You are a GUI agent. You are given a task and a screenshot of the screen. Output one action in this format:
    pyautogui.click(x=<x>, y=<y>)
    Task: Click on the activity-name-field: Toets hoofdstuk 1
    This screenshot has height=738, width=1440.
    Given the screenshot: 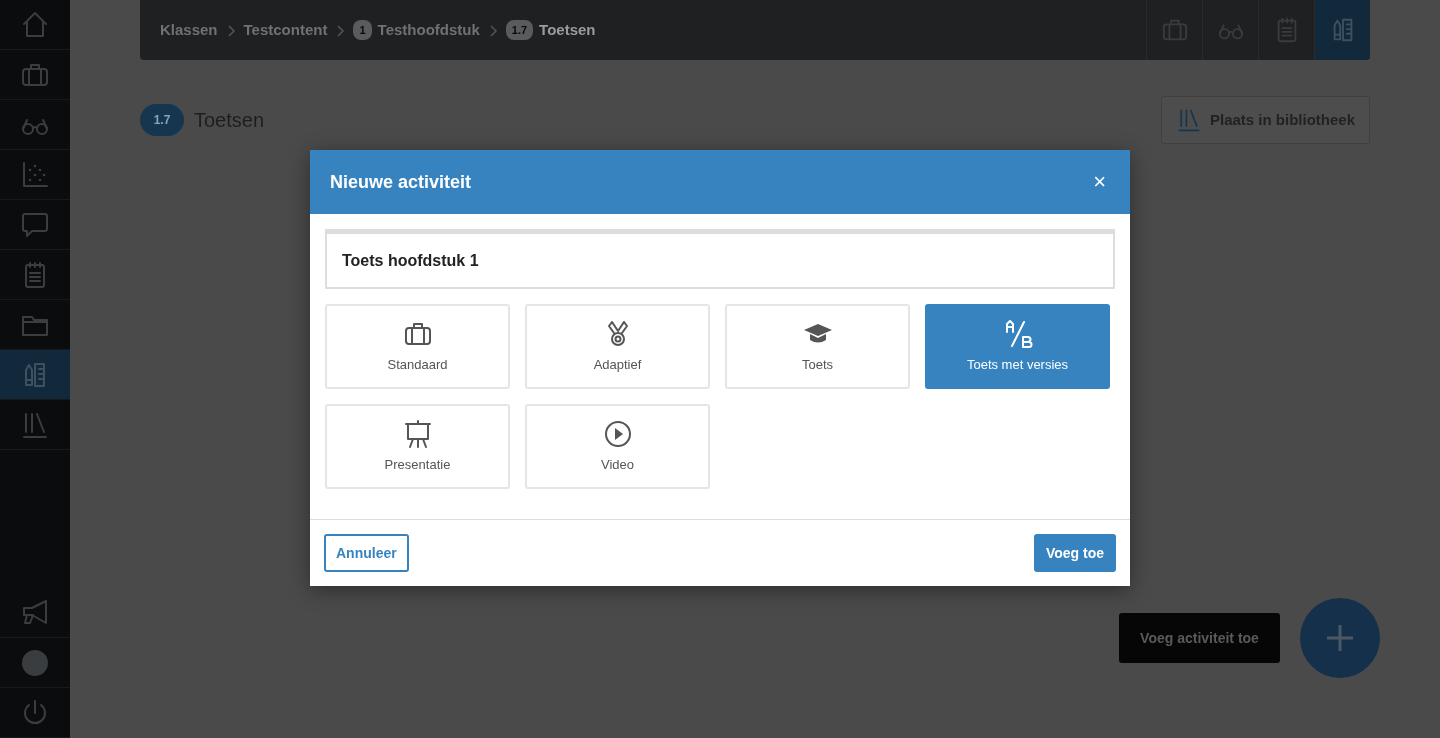 What is the action you would take?
    pyautogui.click(x=720, y=259)
    